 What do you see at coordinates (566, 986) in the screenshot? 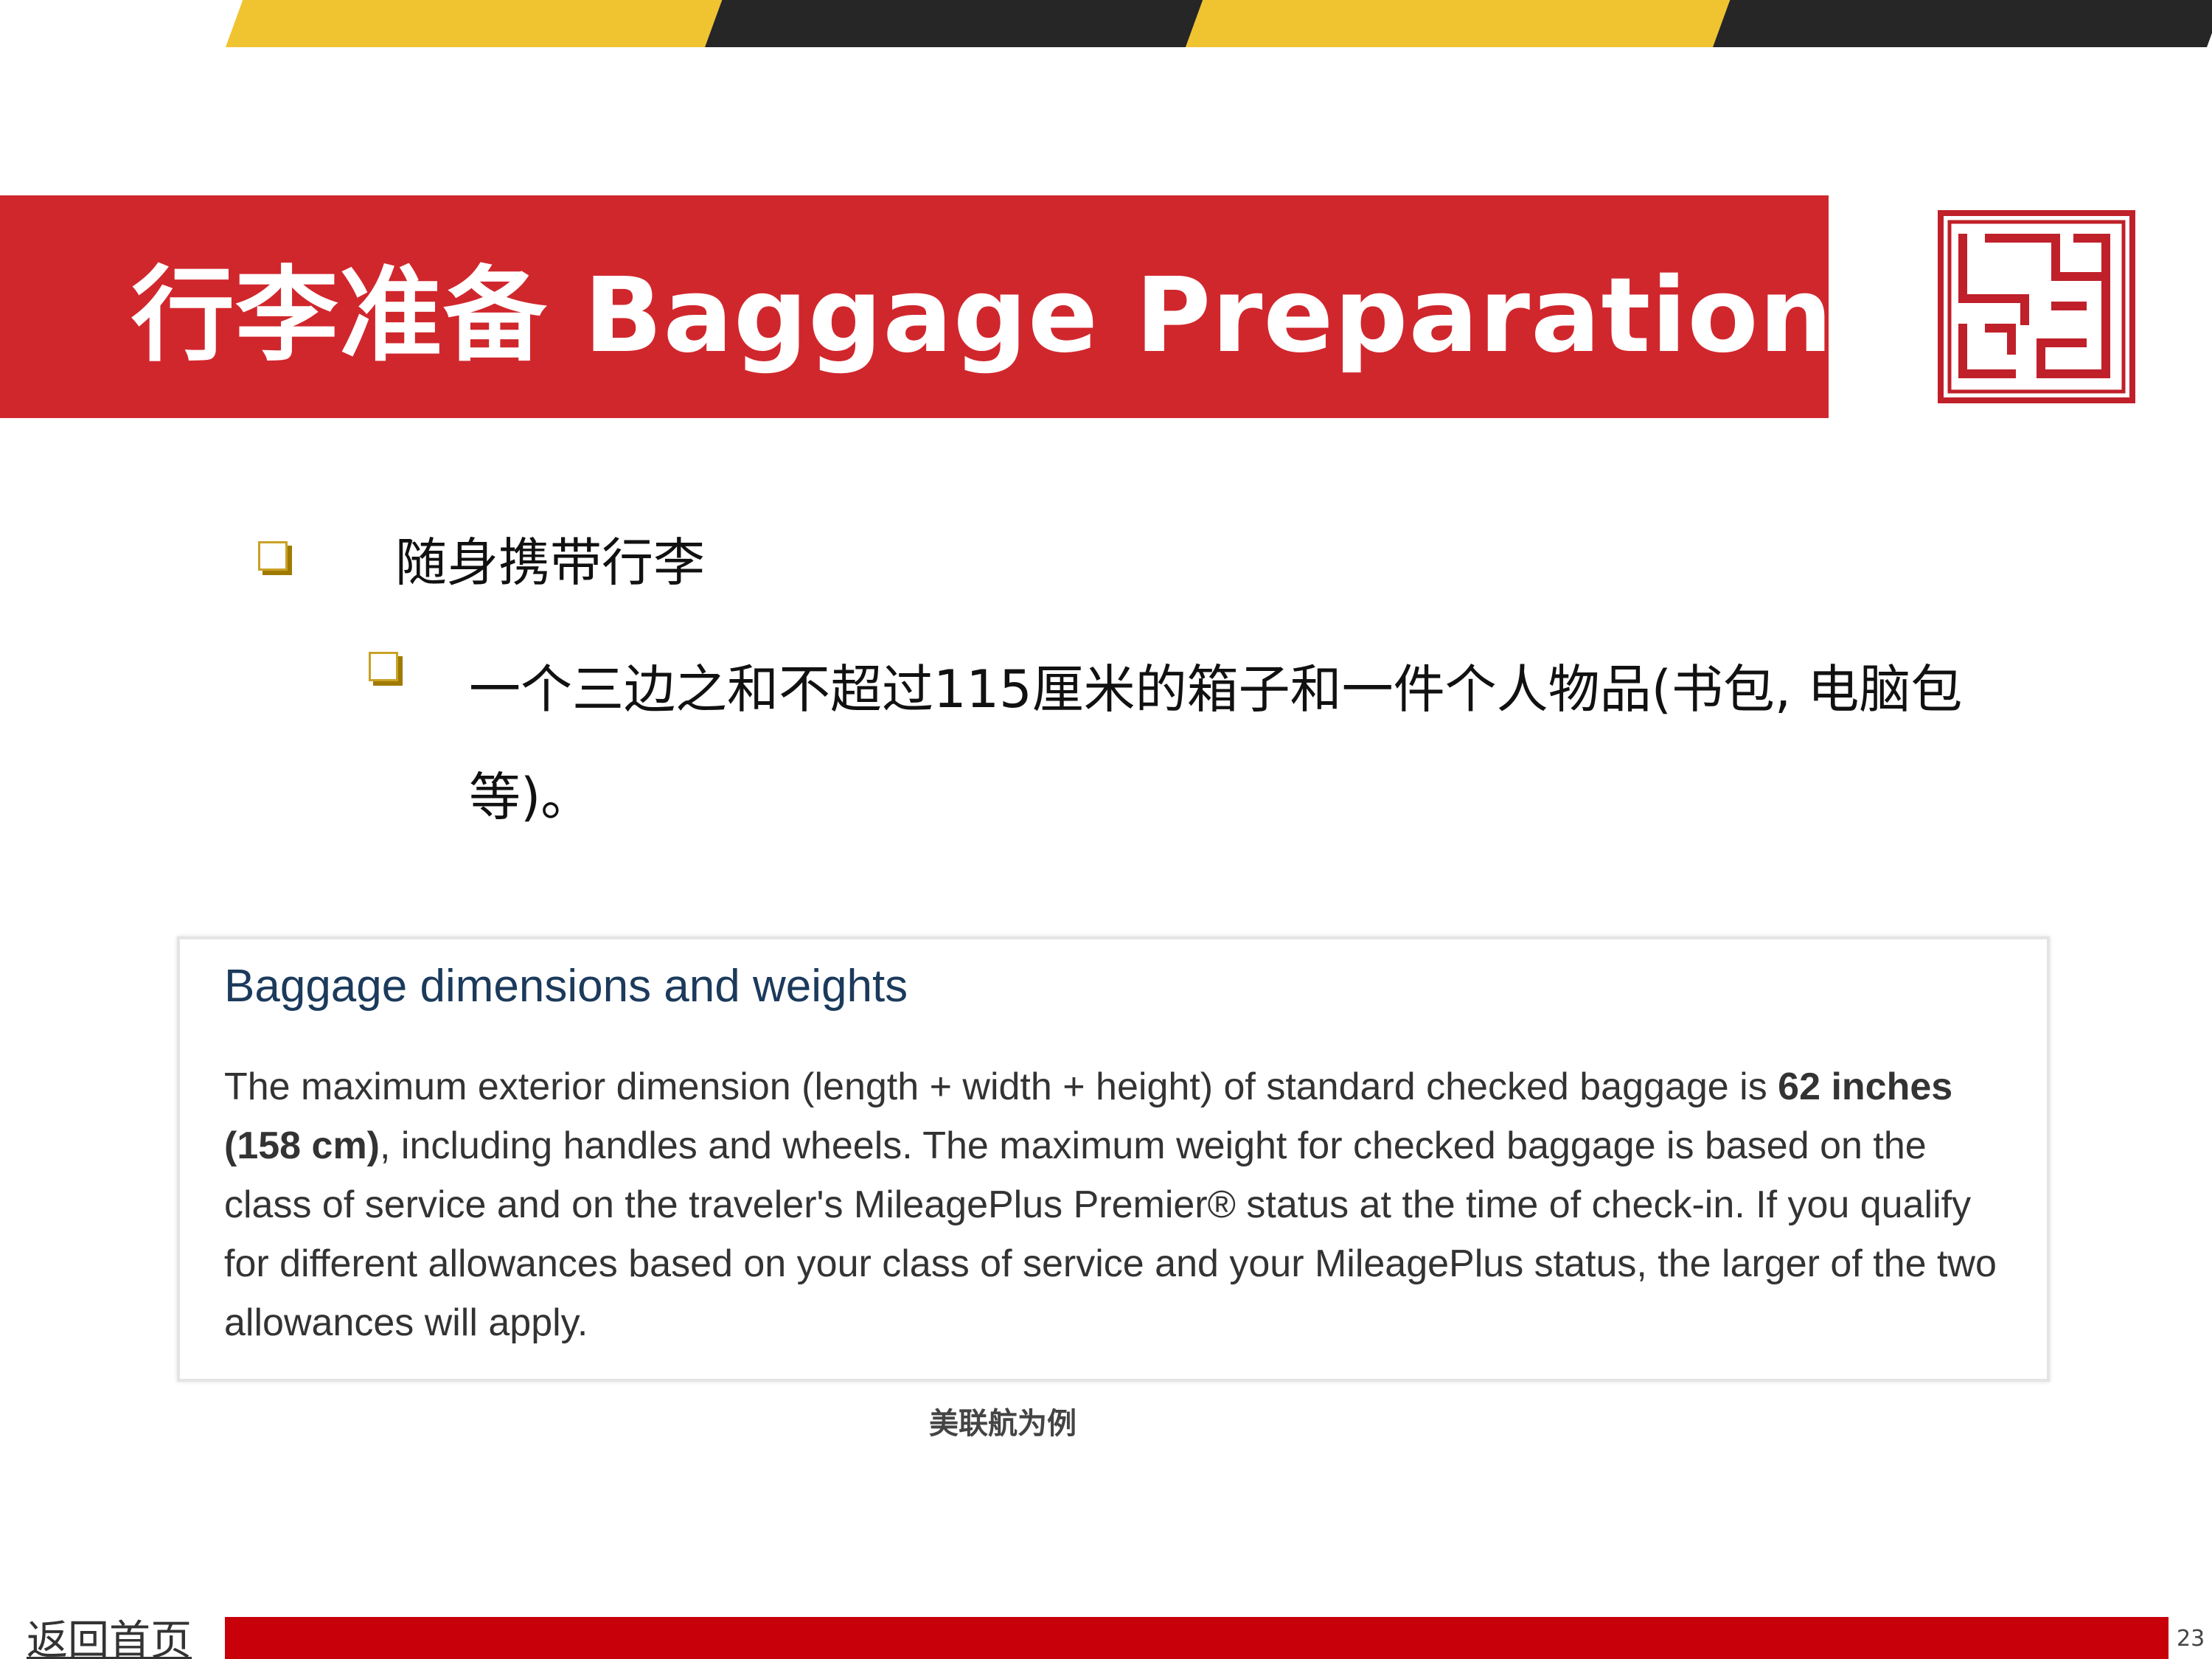
I see `policy-heading: Baggage dimensions and weights` at bounding box center [566, 986].